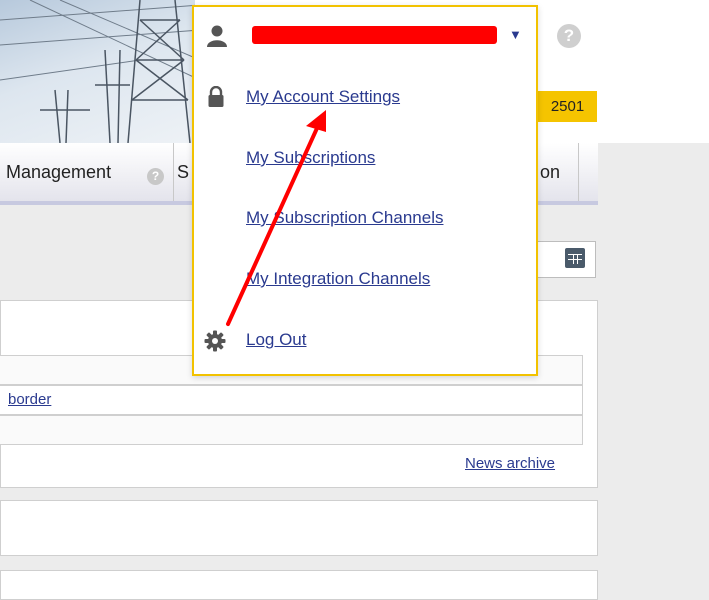 Image resolution: width=709 pixels, height=600 pixels. I want to click on grid-view-icon, so click(575, 258).